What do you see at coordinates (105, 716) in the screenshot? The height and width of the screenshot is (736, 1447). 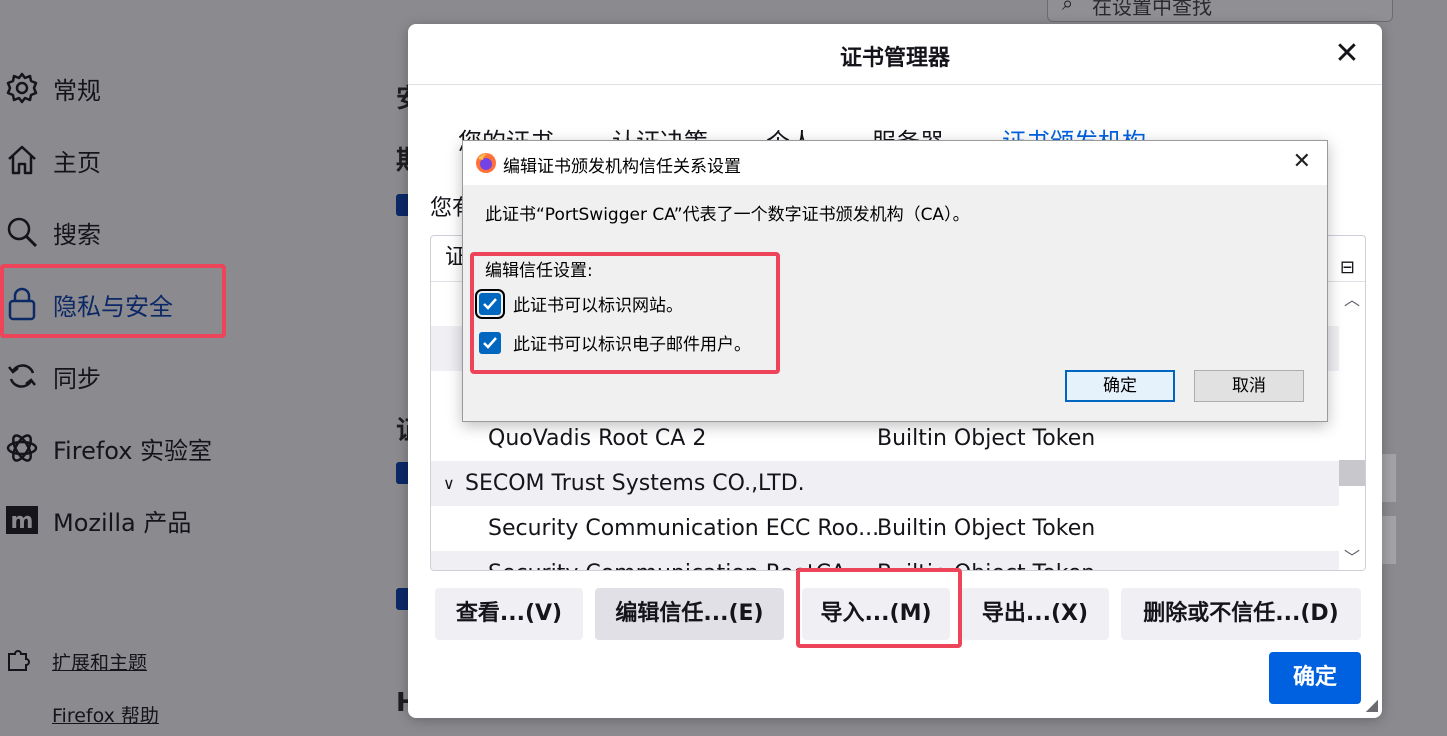 I see `footer-link-label: Firefox 帮助` at bounding box center [105, 716].